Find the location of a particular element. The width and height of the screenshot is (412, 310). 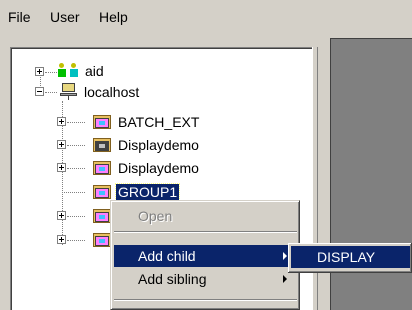

submenu-item-display: DISPLAY is located at coordinates (350, 257).